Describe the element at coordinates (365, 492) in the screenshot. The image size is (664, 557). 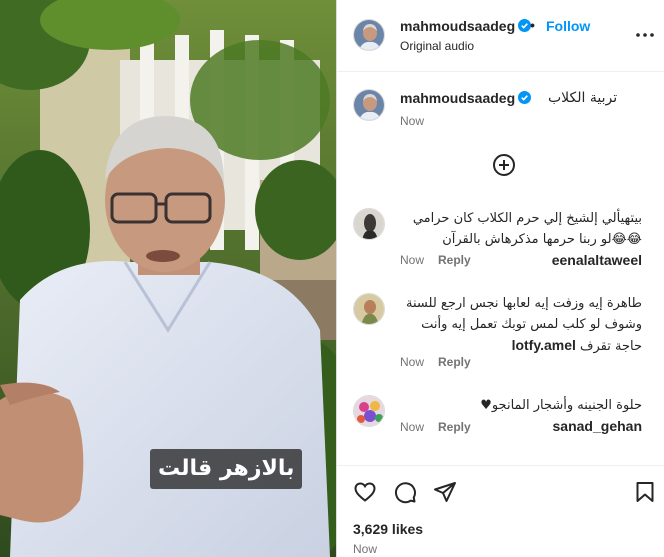
I see `heart-icon` at that location.